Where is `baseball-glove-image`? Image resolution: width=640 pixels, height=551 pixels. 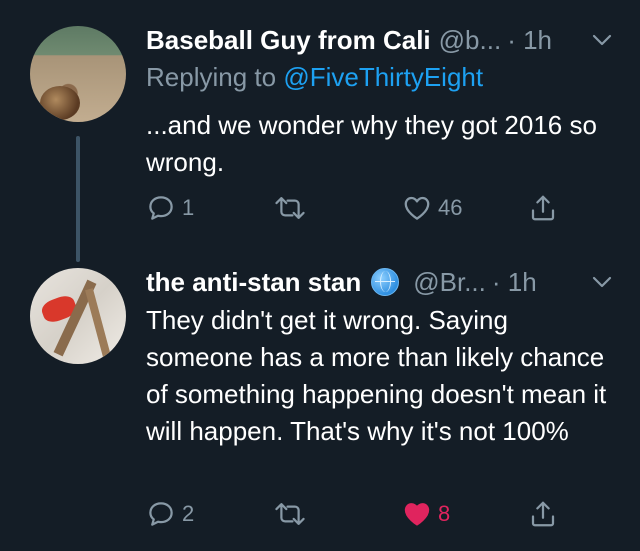 baseball-glove-image is located at coordinates (60, 103).